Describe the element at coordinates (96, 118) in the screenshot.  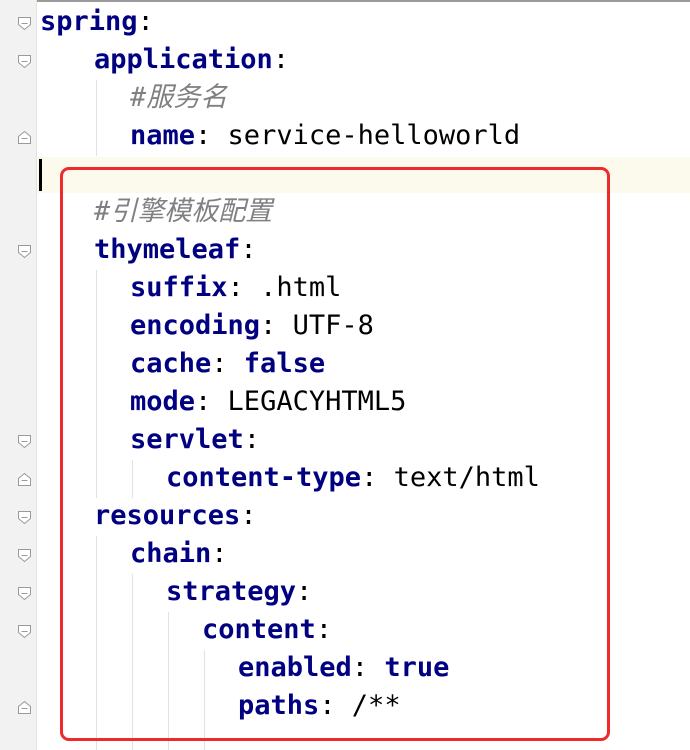
I see `indent-guide` at that location.